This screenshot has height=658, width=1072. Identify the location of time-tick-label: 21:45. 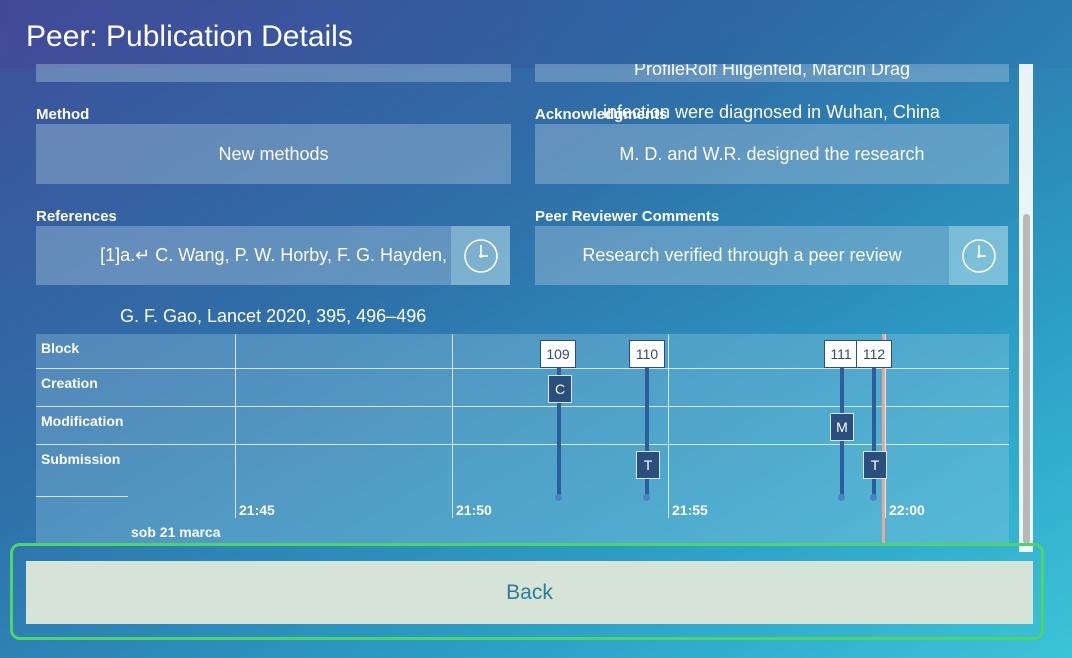
(257, 510).